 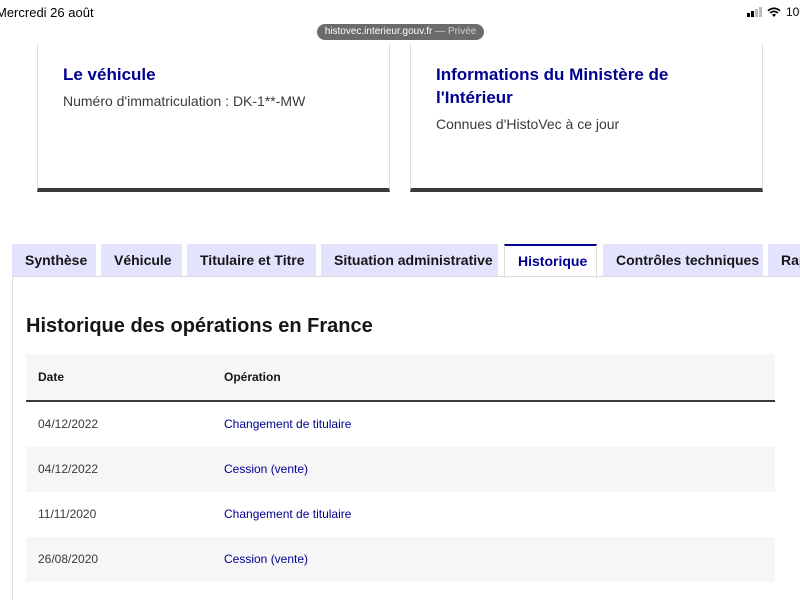 What do you see at coordinates (141, 260) in the screenshot?
I see `tab-vehicule: Véhicule` at bounding box center [141, 260].